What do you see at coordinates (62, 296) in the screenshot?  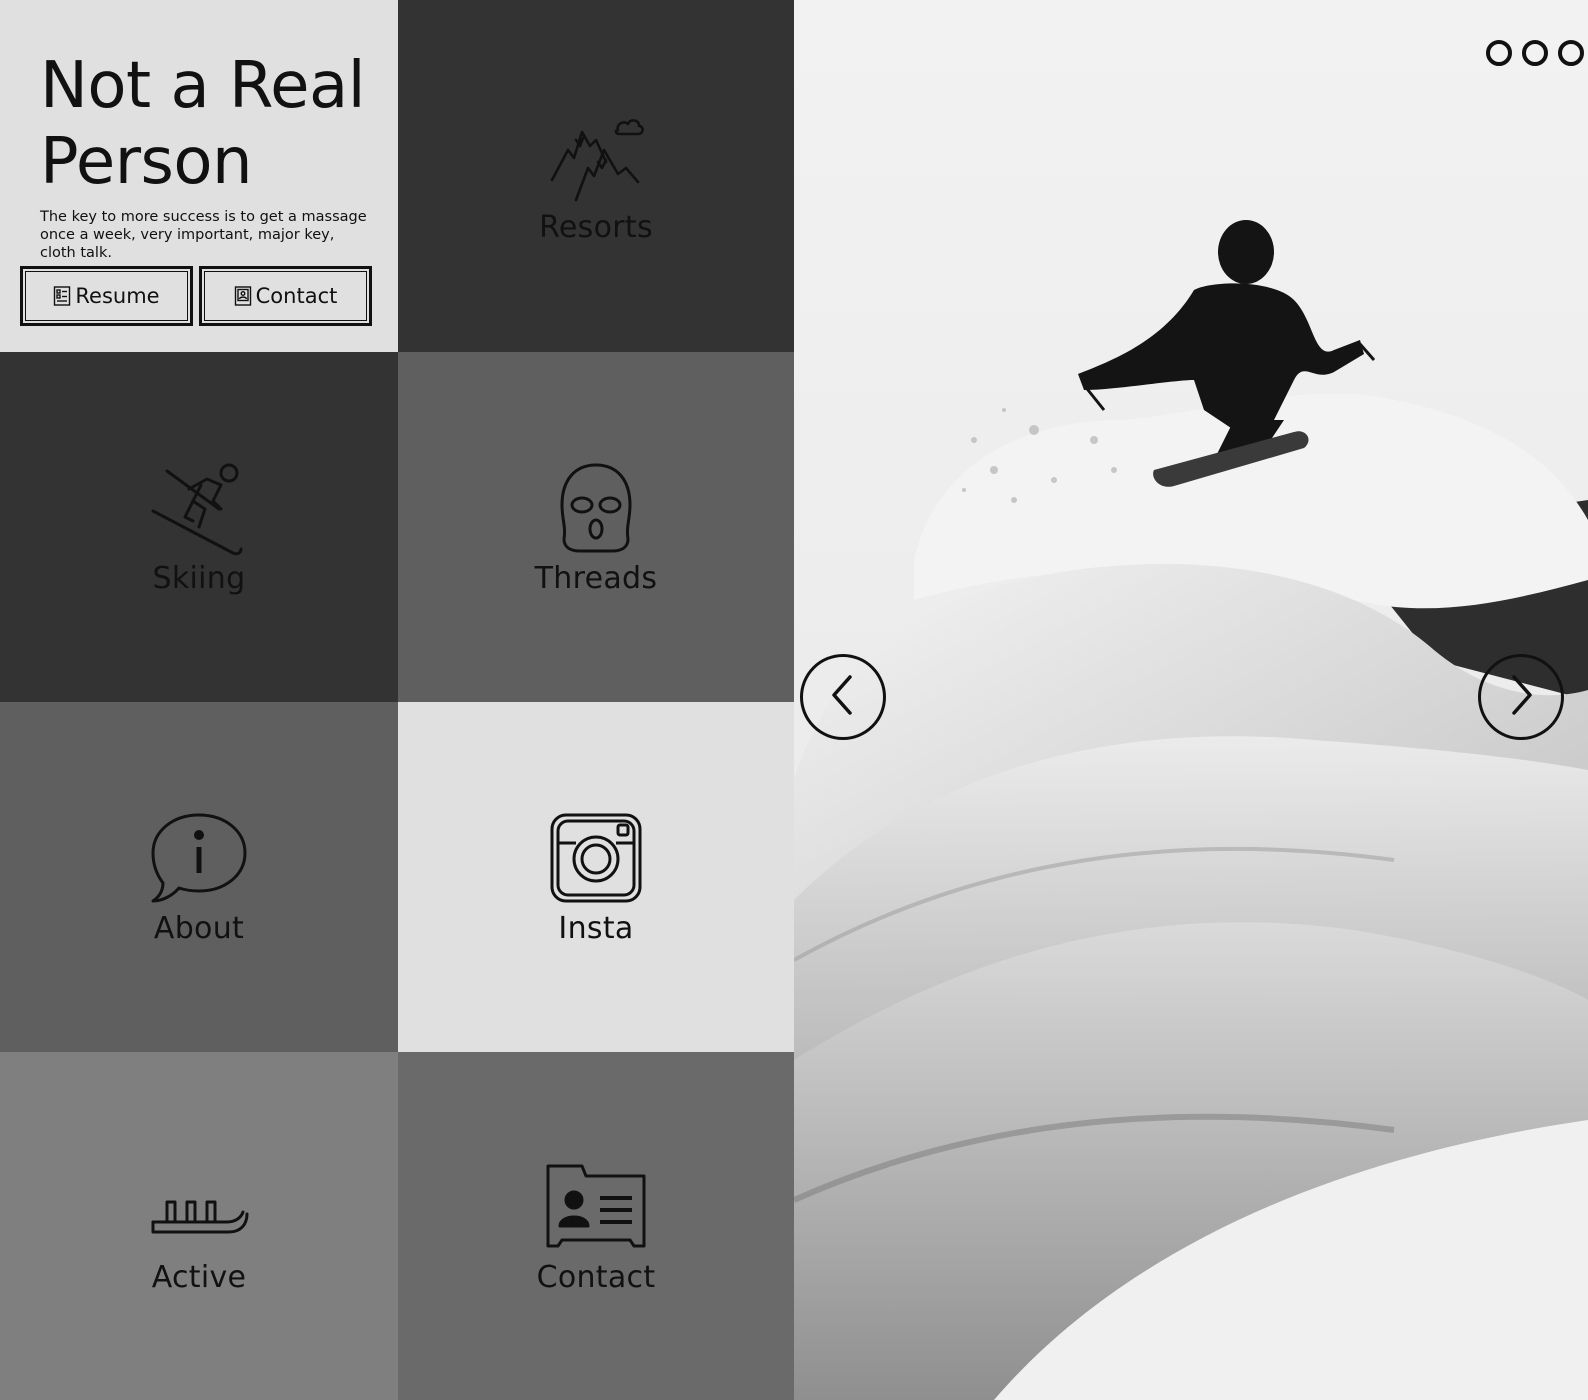 I see `resume-icon` at bounding box center [62, 296].